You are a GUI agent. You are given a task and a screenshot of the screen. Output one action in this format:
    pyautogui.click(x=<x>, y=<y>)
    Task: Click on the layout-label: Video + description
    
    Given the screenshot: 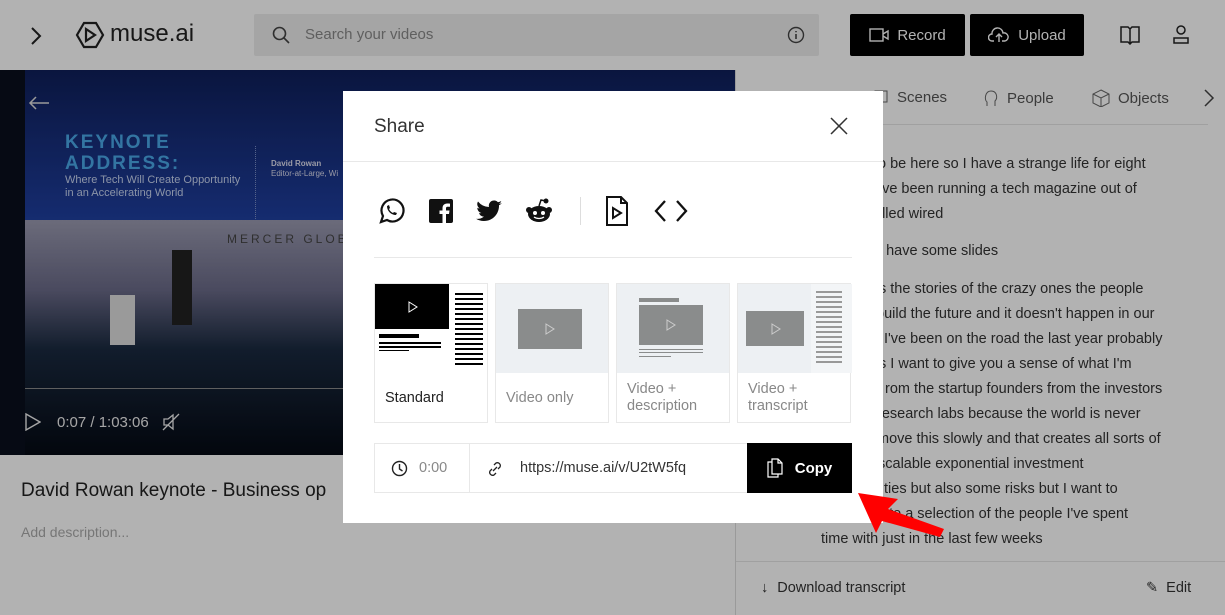 What is the action you would take?
    pyautogui.click(x=662, y=397)
    